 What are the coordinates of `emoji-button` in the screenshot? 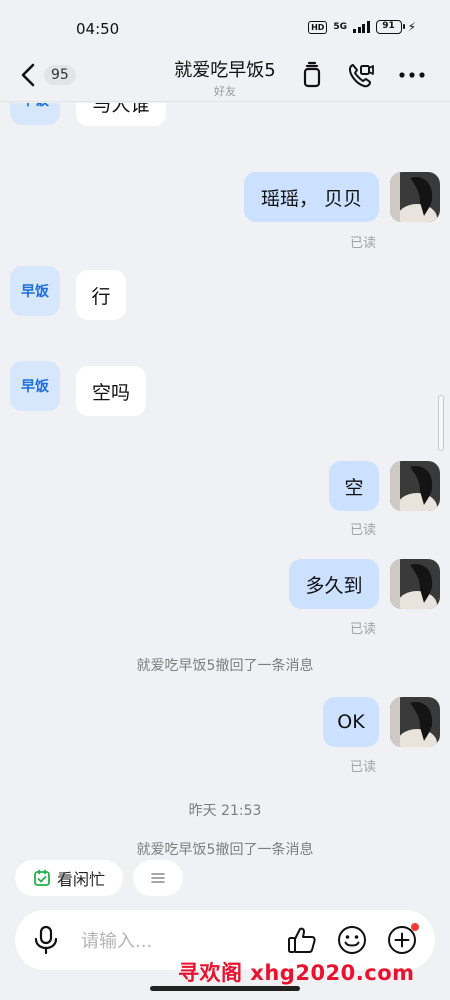 It's located at (352, 940).